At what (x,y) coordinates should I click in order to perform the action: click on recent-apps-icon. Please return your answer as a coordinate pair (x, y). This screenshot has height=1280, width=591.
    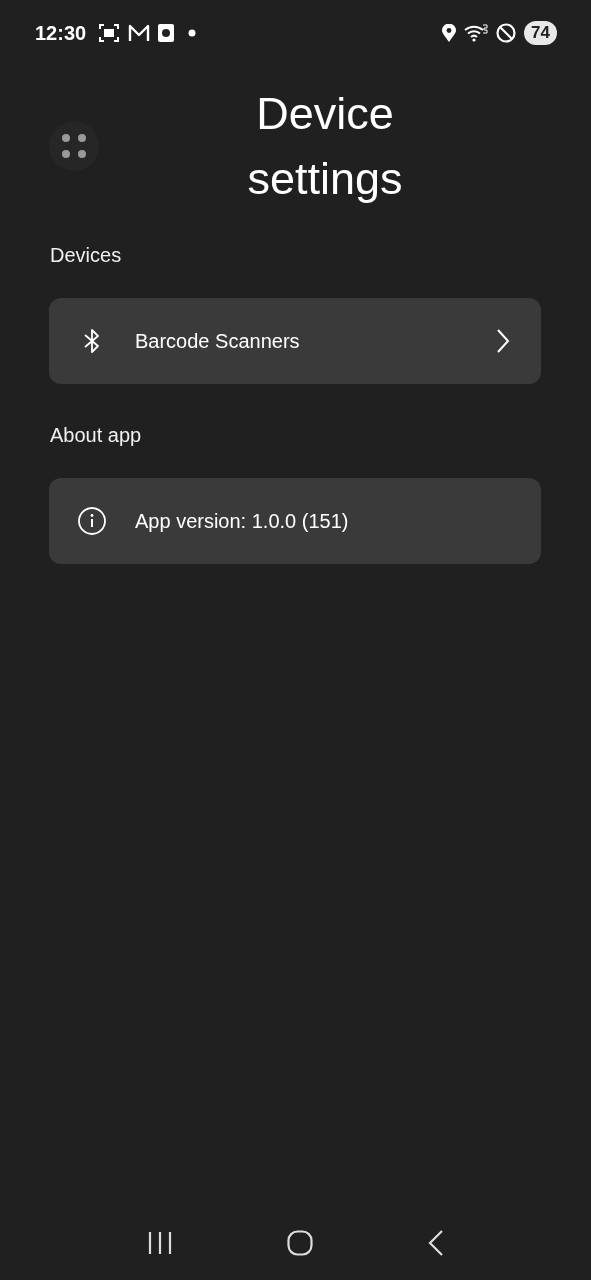
    Looking at the image, I should click on (160, 1243).